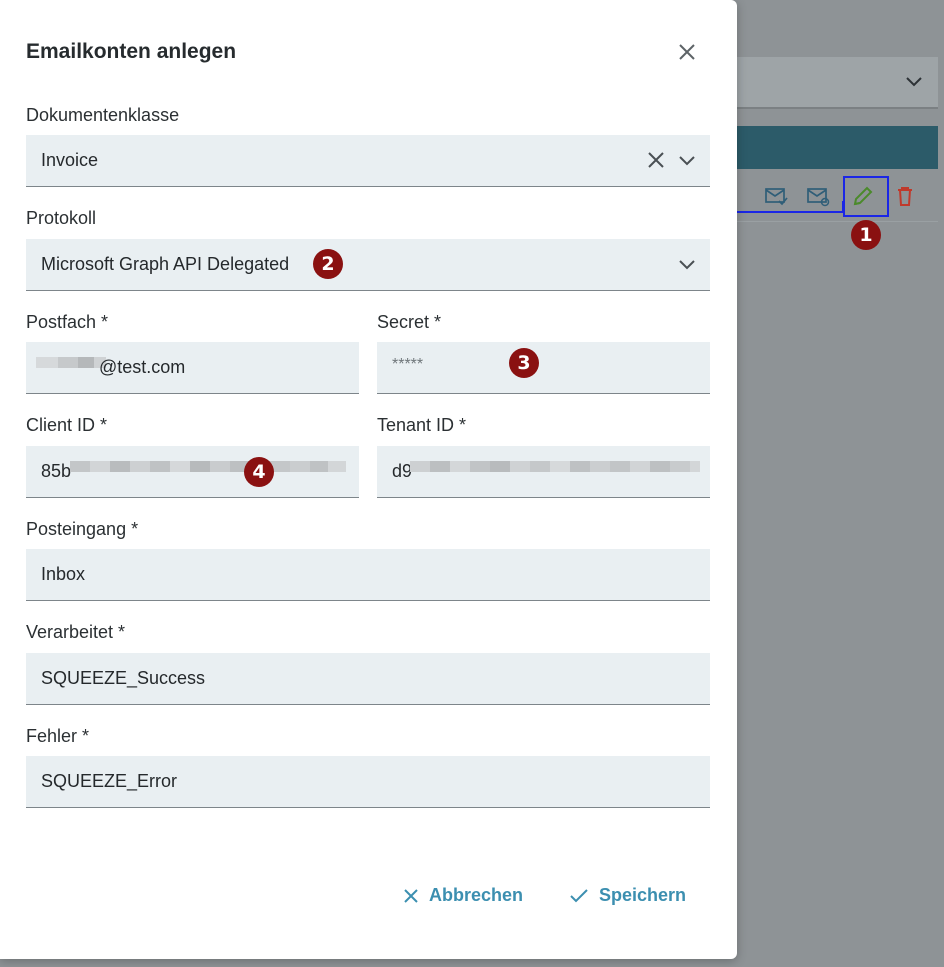  What do you see at coordinates (56, 471) in the screenshot?
I see `client-id-value: 85b` at bounding box center [56, 471].